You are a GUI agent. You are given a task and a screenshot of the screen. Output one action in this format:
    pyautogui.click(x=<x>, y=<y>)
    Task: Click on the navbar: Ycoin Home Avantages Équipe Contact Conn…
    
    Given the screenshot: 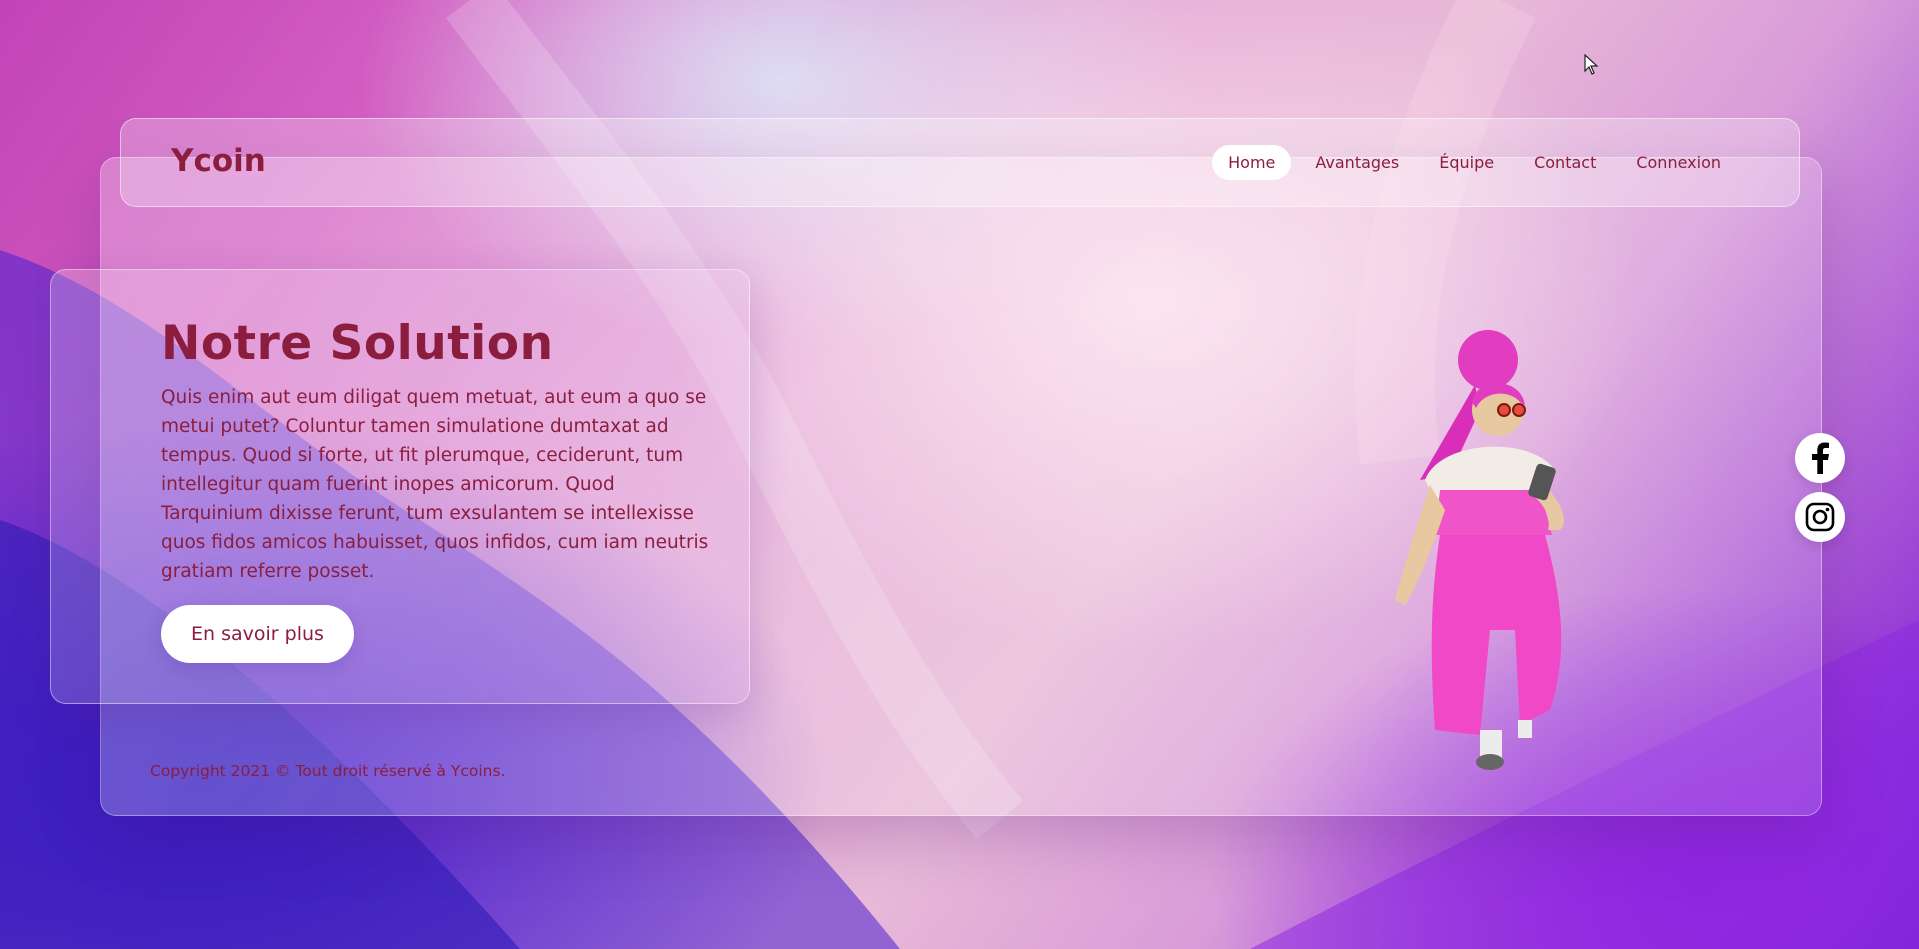 What is the action you would take?
    pyautogui.click(x=960, y=162)
    